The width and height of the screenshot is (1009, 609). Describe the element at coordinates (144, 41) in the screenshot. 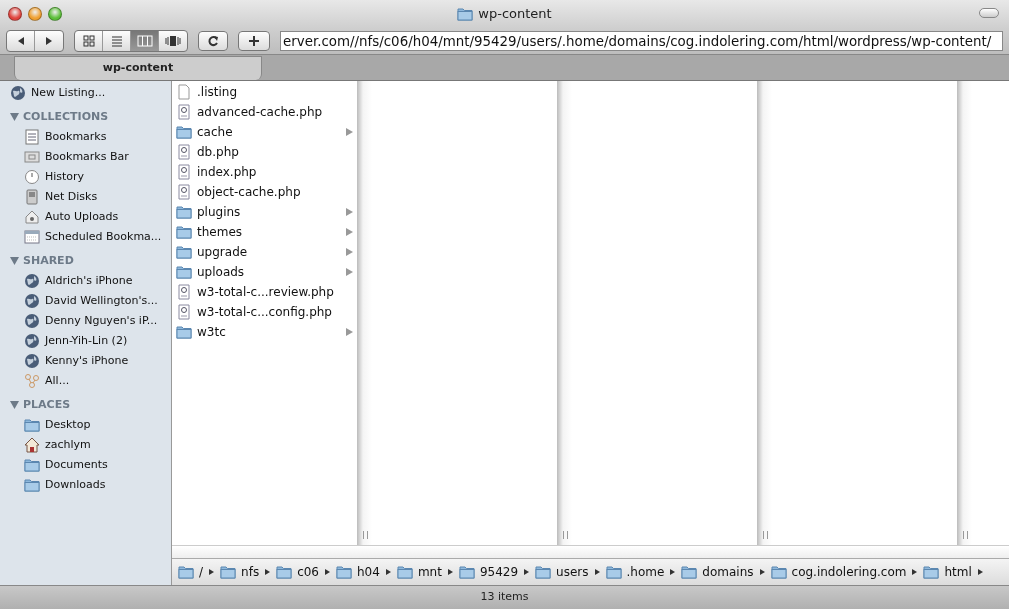

I see `columns-icon` at that location.